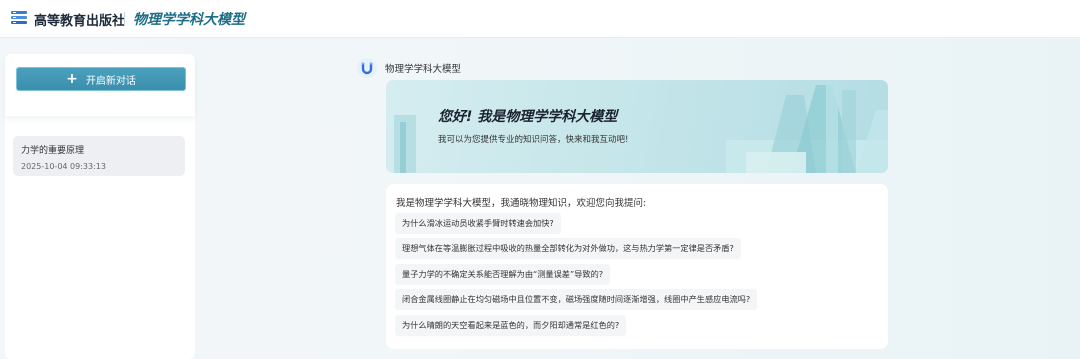 This screenshot has width=1080, height=359. I want to click on app-title: 物理学学科大模型, so click(189, 20).